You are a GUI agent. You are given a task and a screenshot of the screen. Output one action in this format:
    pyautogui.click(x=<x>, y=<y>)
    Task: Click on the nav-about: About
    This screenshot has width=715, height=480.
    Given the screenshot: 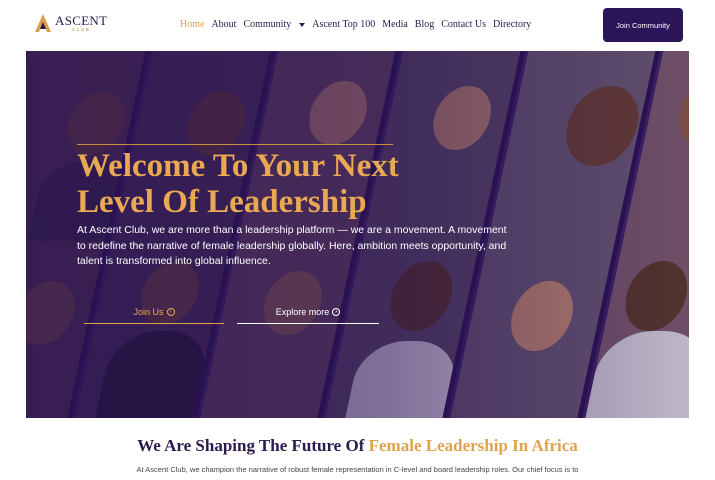 What is the action you would take?
    pyautogui.click(x=223, y=24)
    